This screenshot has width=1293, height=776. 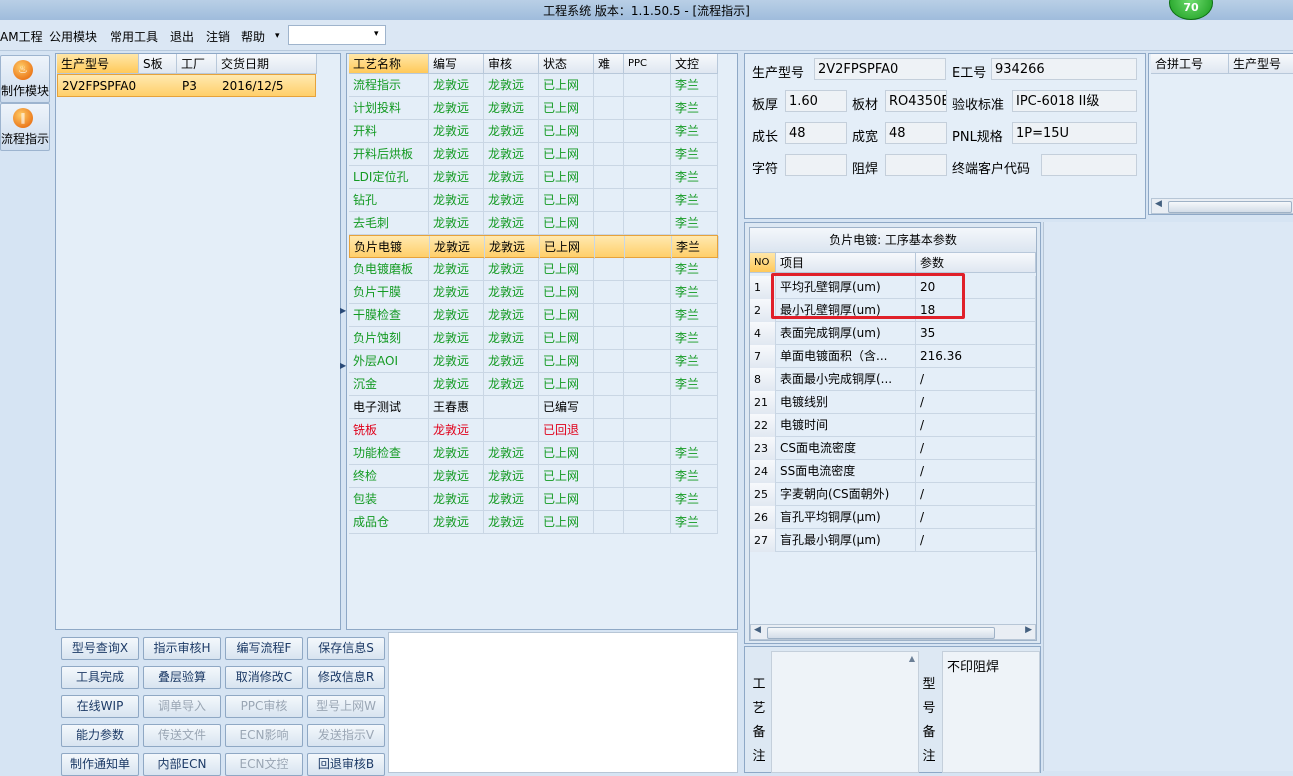 What do you see at coordinates (182, 764) in the screenshot?
I see `action-button: 内部ECN` at bounding box center [182, 764].